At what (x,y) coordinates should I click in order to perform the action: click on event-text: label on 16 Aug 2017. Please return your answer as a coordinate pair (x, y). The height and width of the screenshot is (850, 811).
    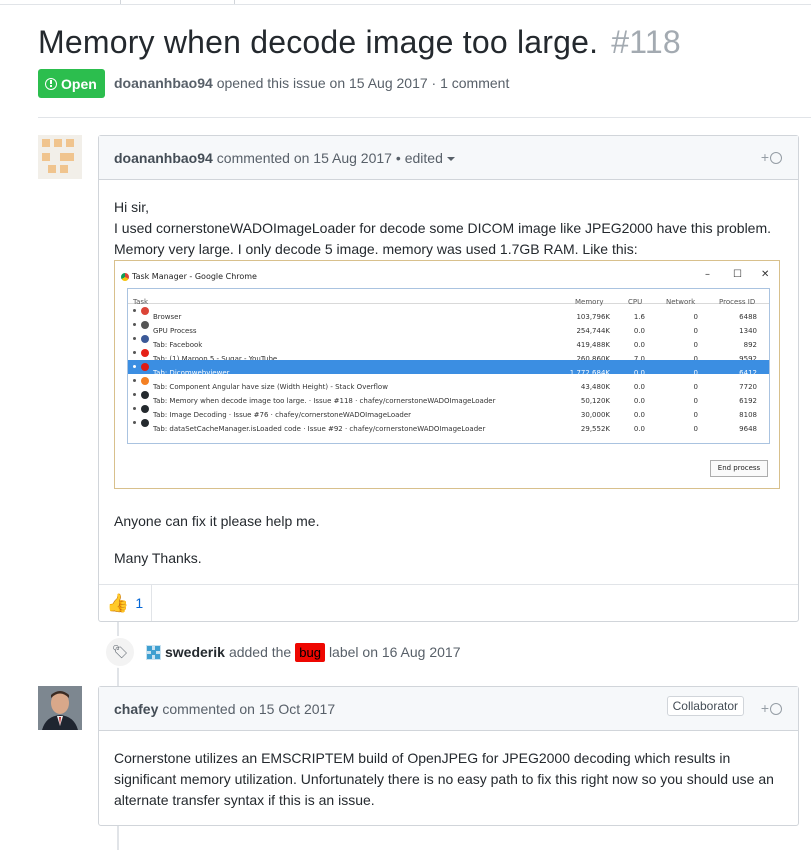
    Looking at the image, I should click on (394, 652).